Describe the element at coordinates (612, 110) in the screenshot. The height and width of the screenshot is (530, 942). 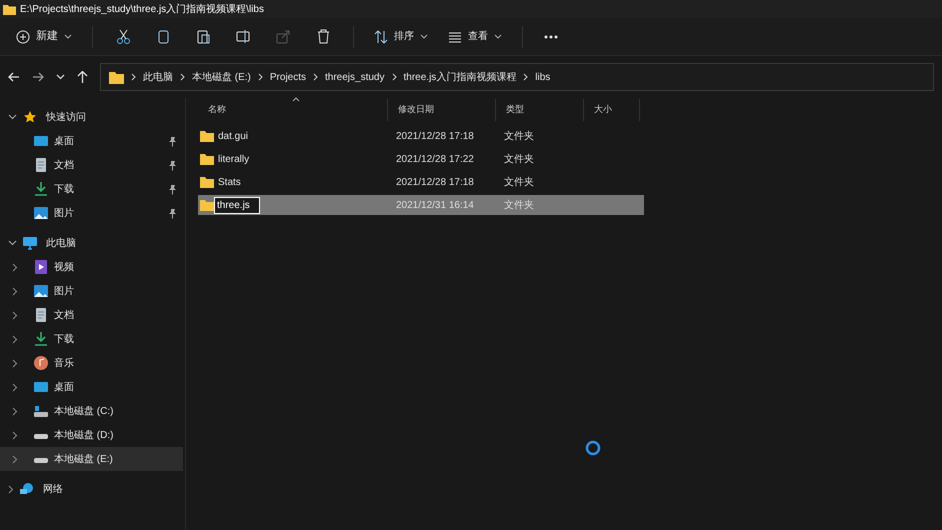
I see `column-header: 大小` at that location.